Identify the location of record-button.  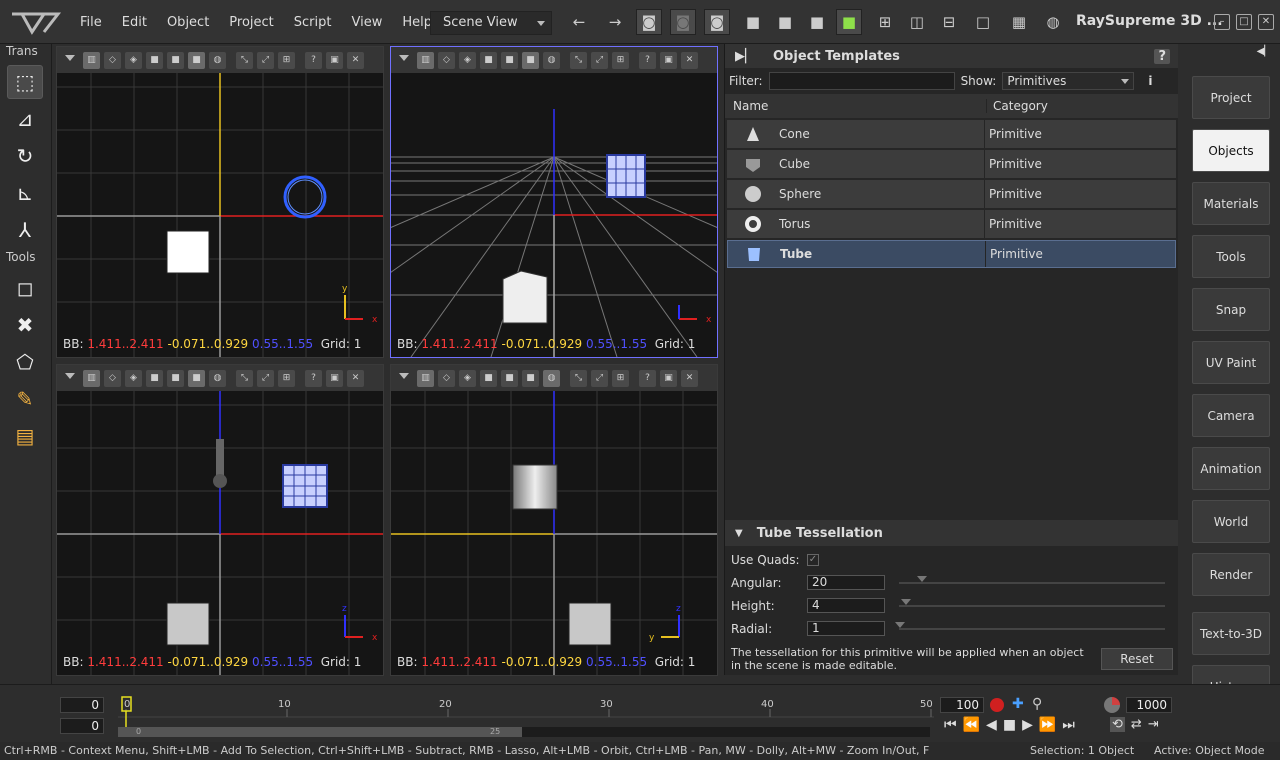
(997, 705).